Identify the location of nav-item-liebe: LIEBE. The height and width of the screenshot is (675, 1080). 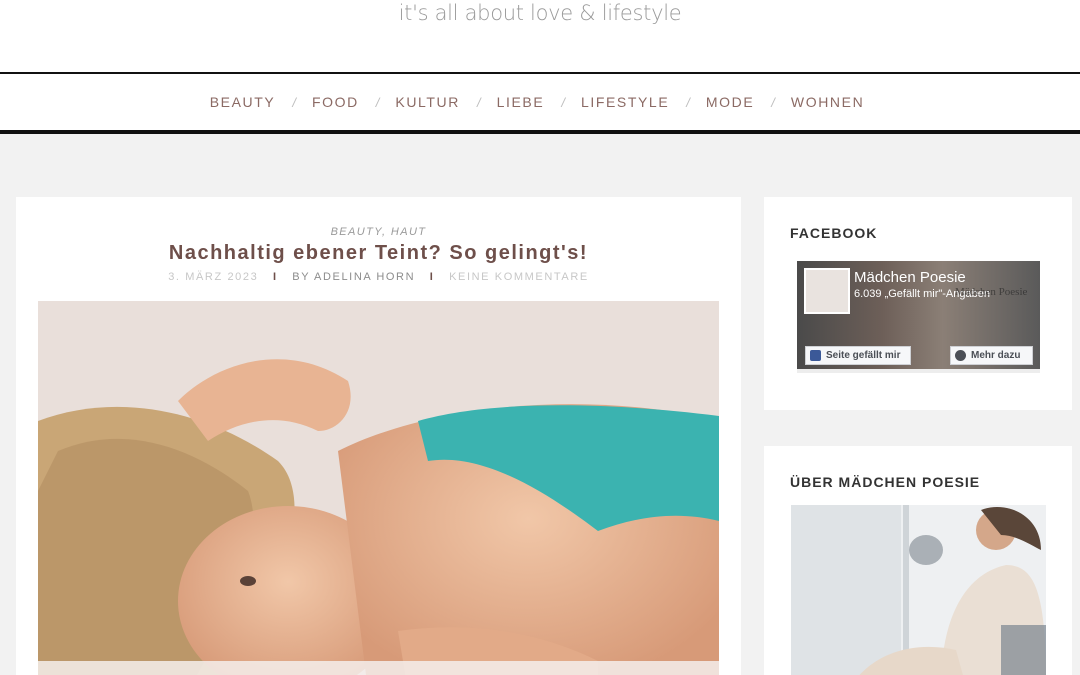
(521, 102).